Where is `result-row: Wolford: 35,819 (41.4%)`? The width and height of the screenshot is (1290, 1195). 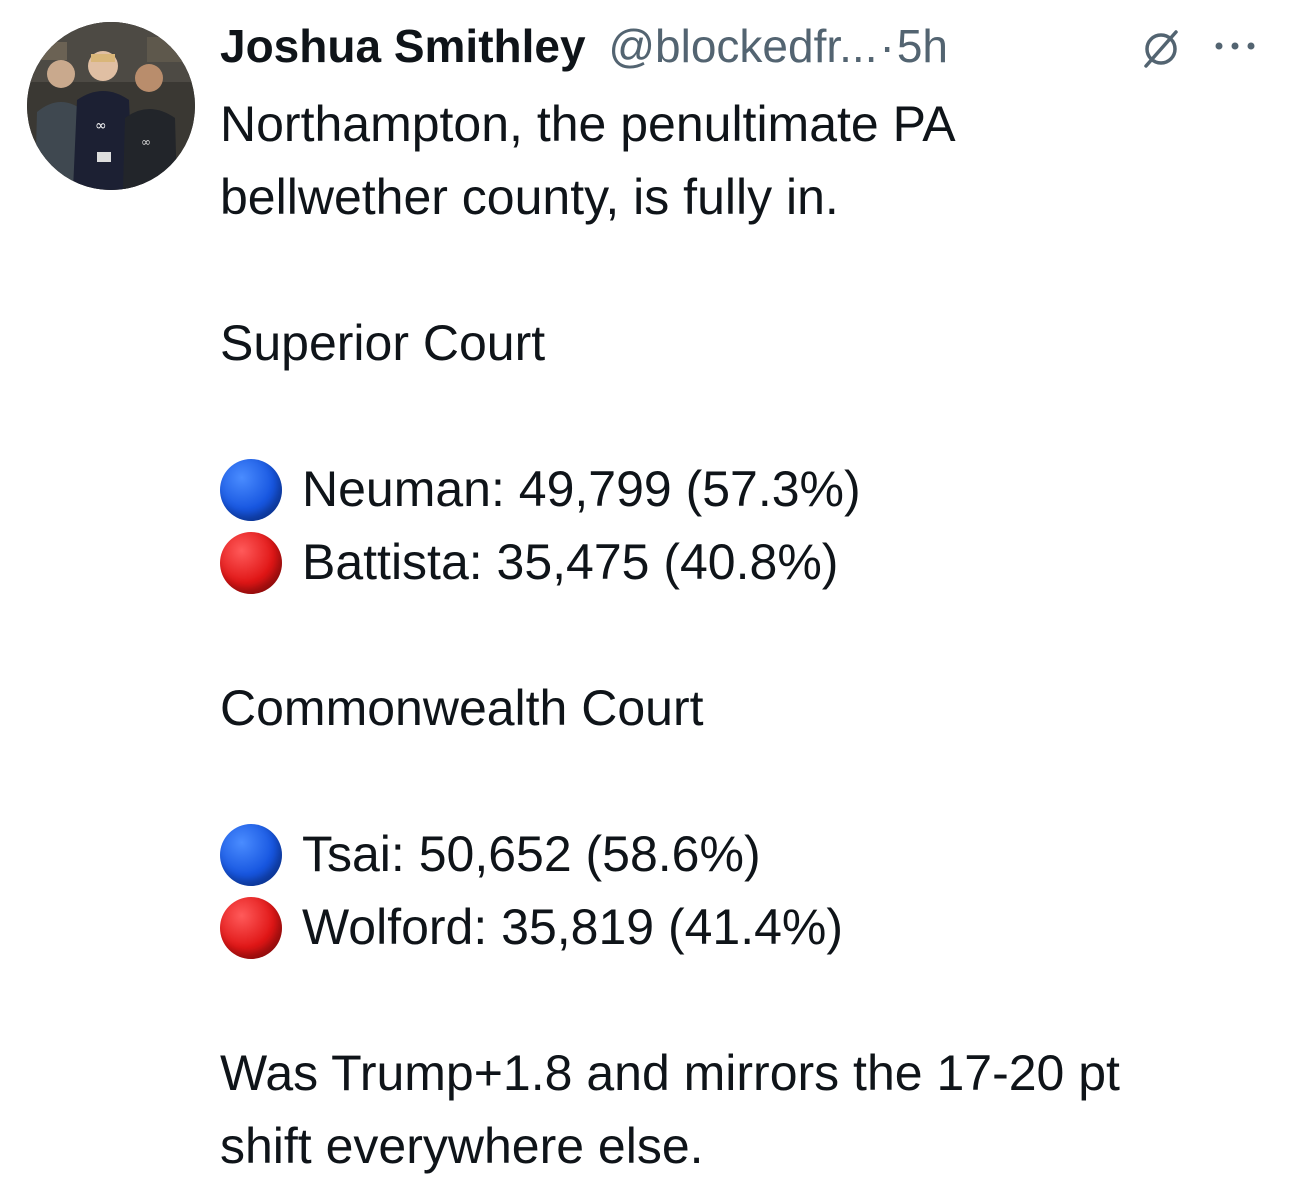 result-row: Wolford: 35,819 (41.4%) is located at coordinates (745, 927).